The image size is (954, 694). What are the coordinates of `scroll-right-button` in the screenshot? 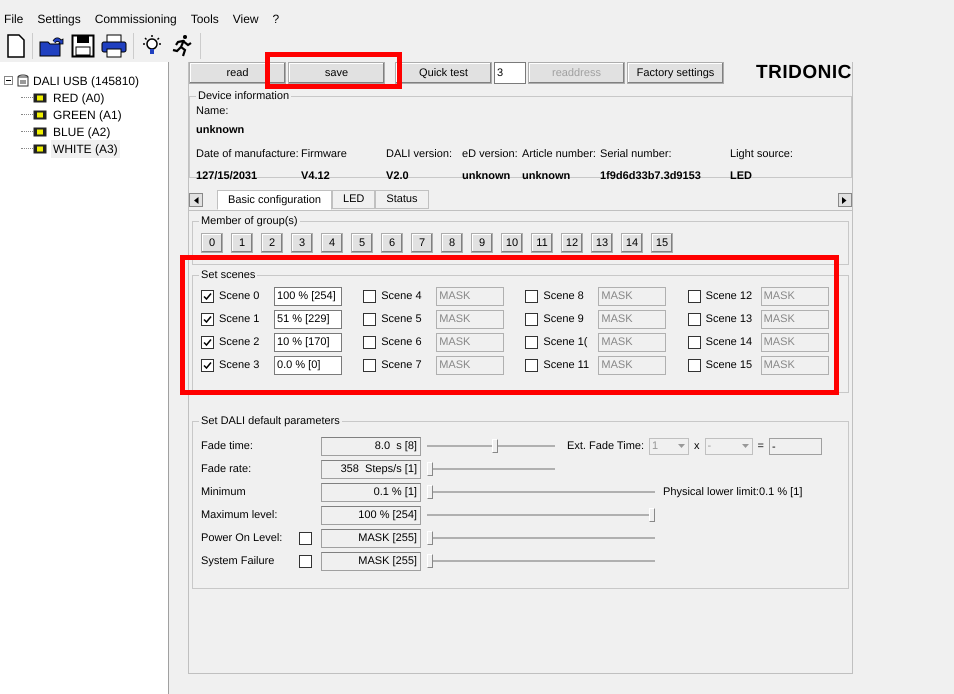 It's located at (845, 200).